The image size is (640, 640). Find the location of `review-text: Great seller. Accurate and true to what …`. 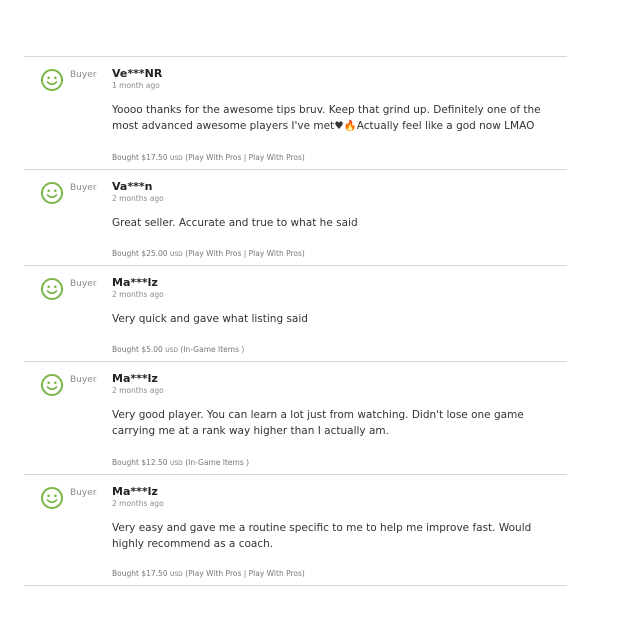

review-text: Great seller. Accurate and true to what … is located at coordinates (235, 223).